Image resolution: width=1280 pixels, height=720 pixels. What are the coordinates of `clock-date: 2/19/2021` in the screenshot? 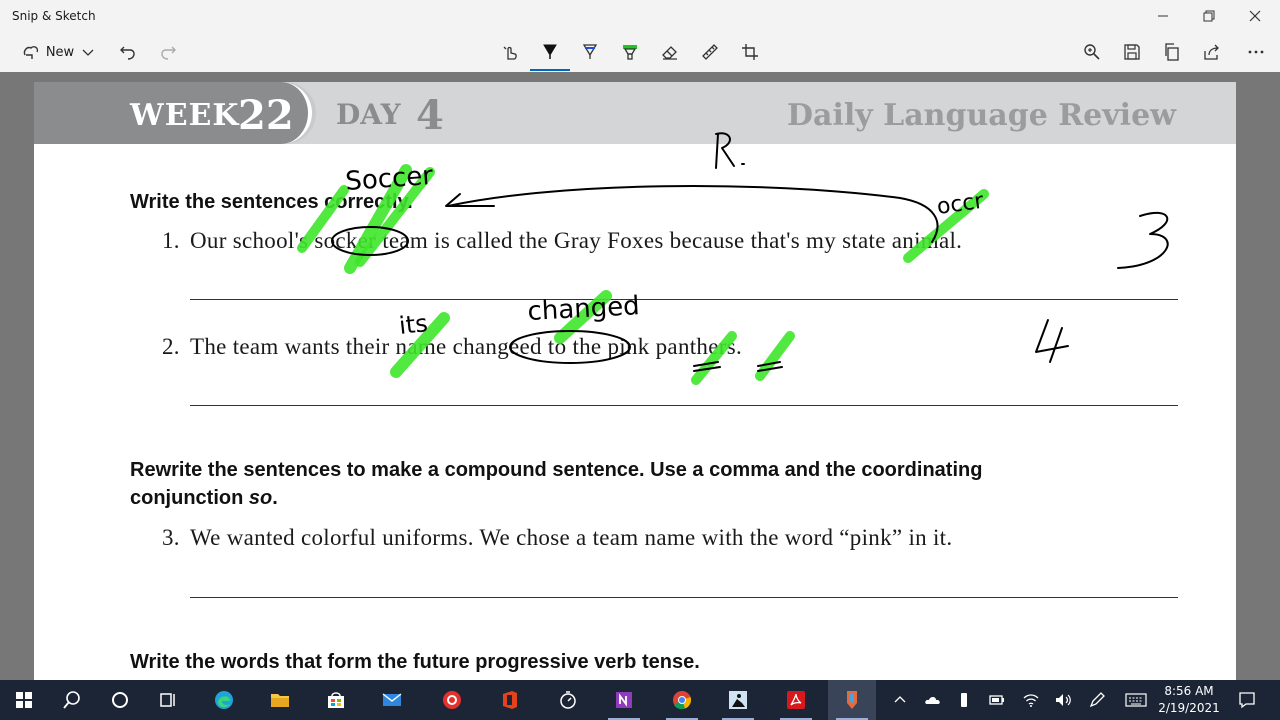 It's located at (1189, 708).